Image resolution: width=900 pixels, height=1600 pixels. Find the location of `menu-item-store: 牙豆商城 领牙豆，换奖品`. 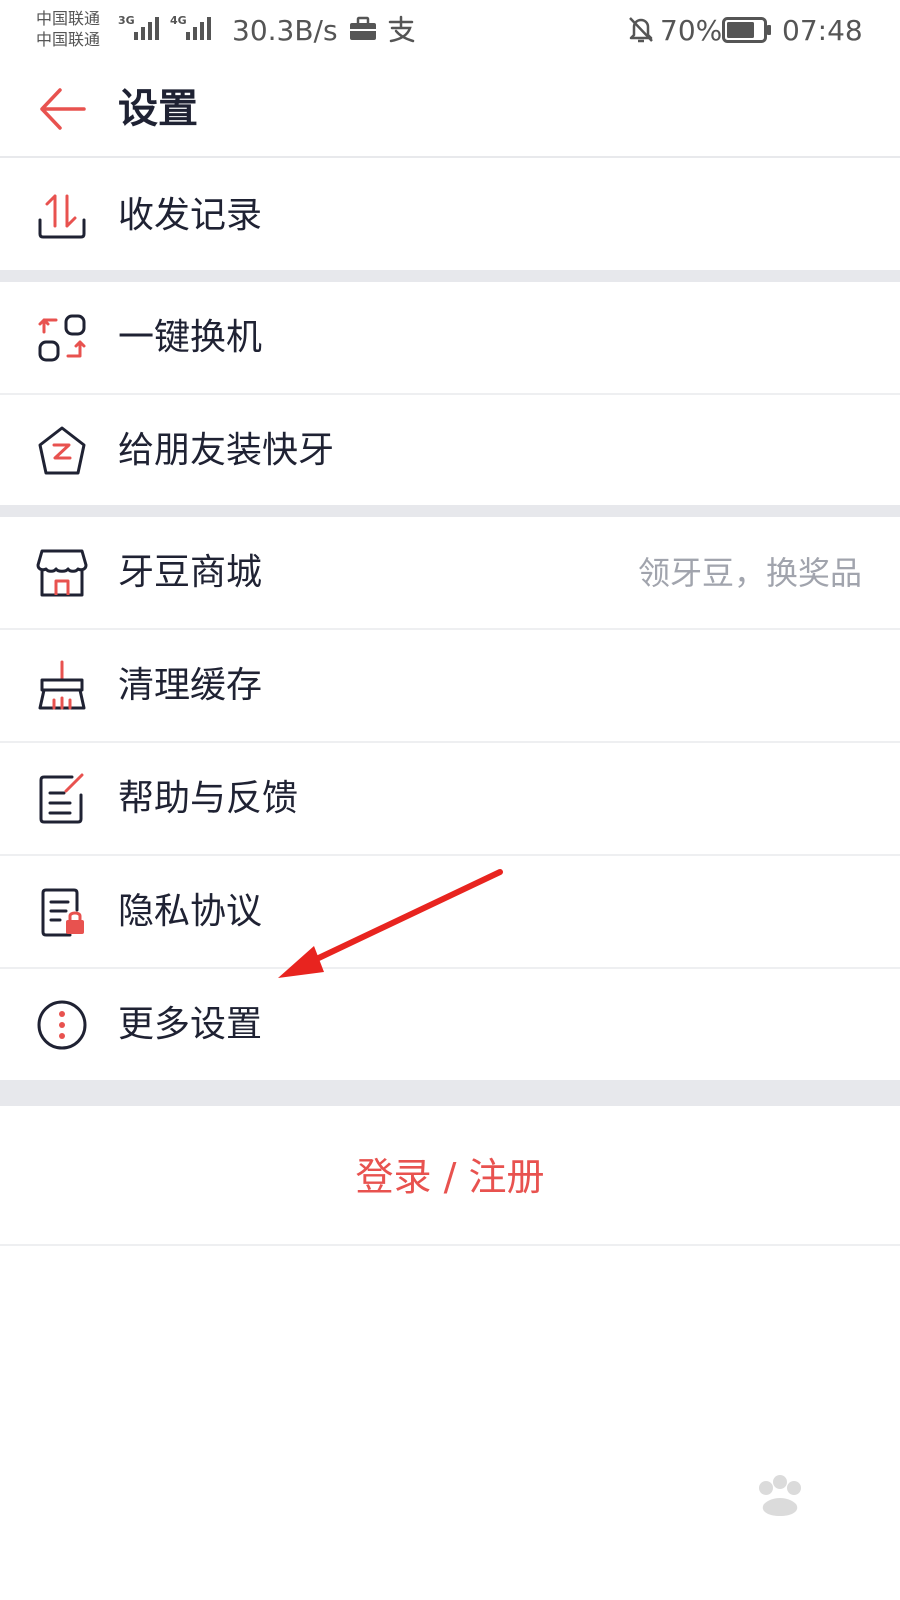

menu-item-store: 牙豆商城 领牙豆，换奖品 is located at coordinates (450, 573).